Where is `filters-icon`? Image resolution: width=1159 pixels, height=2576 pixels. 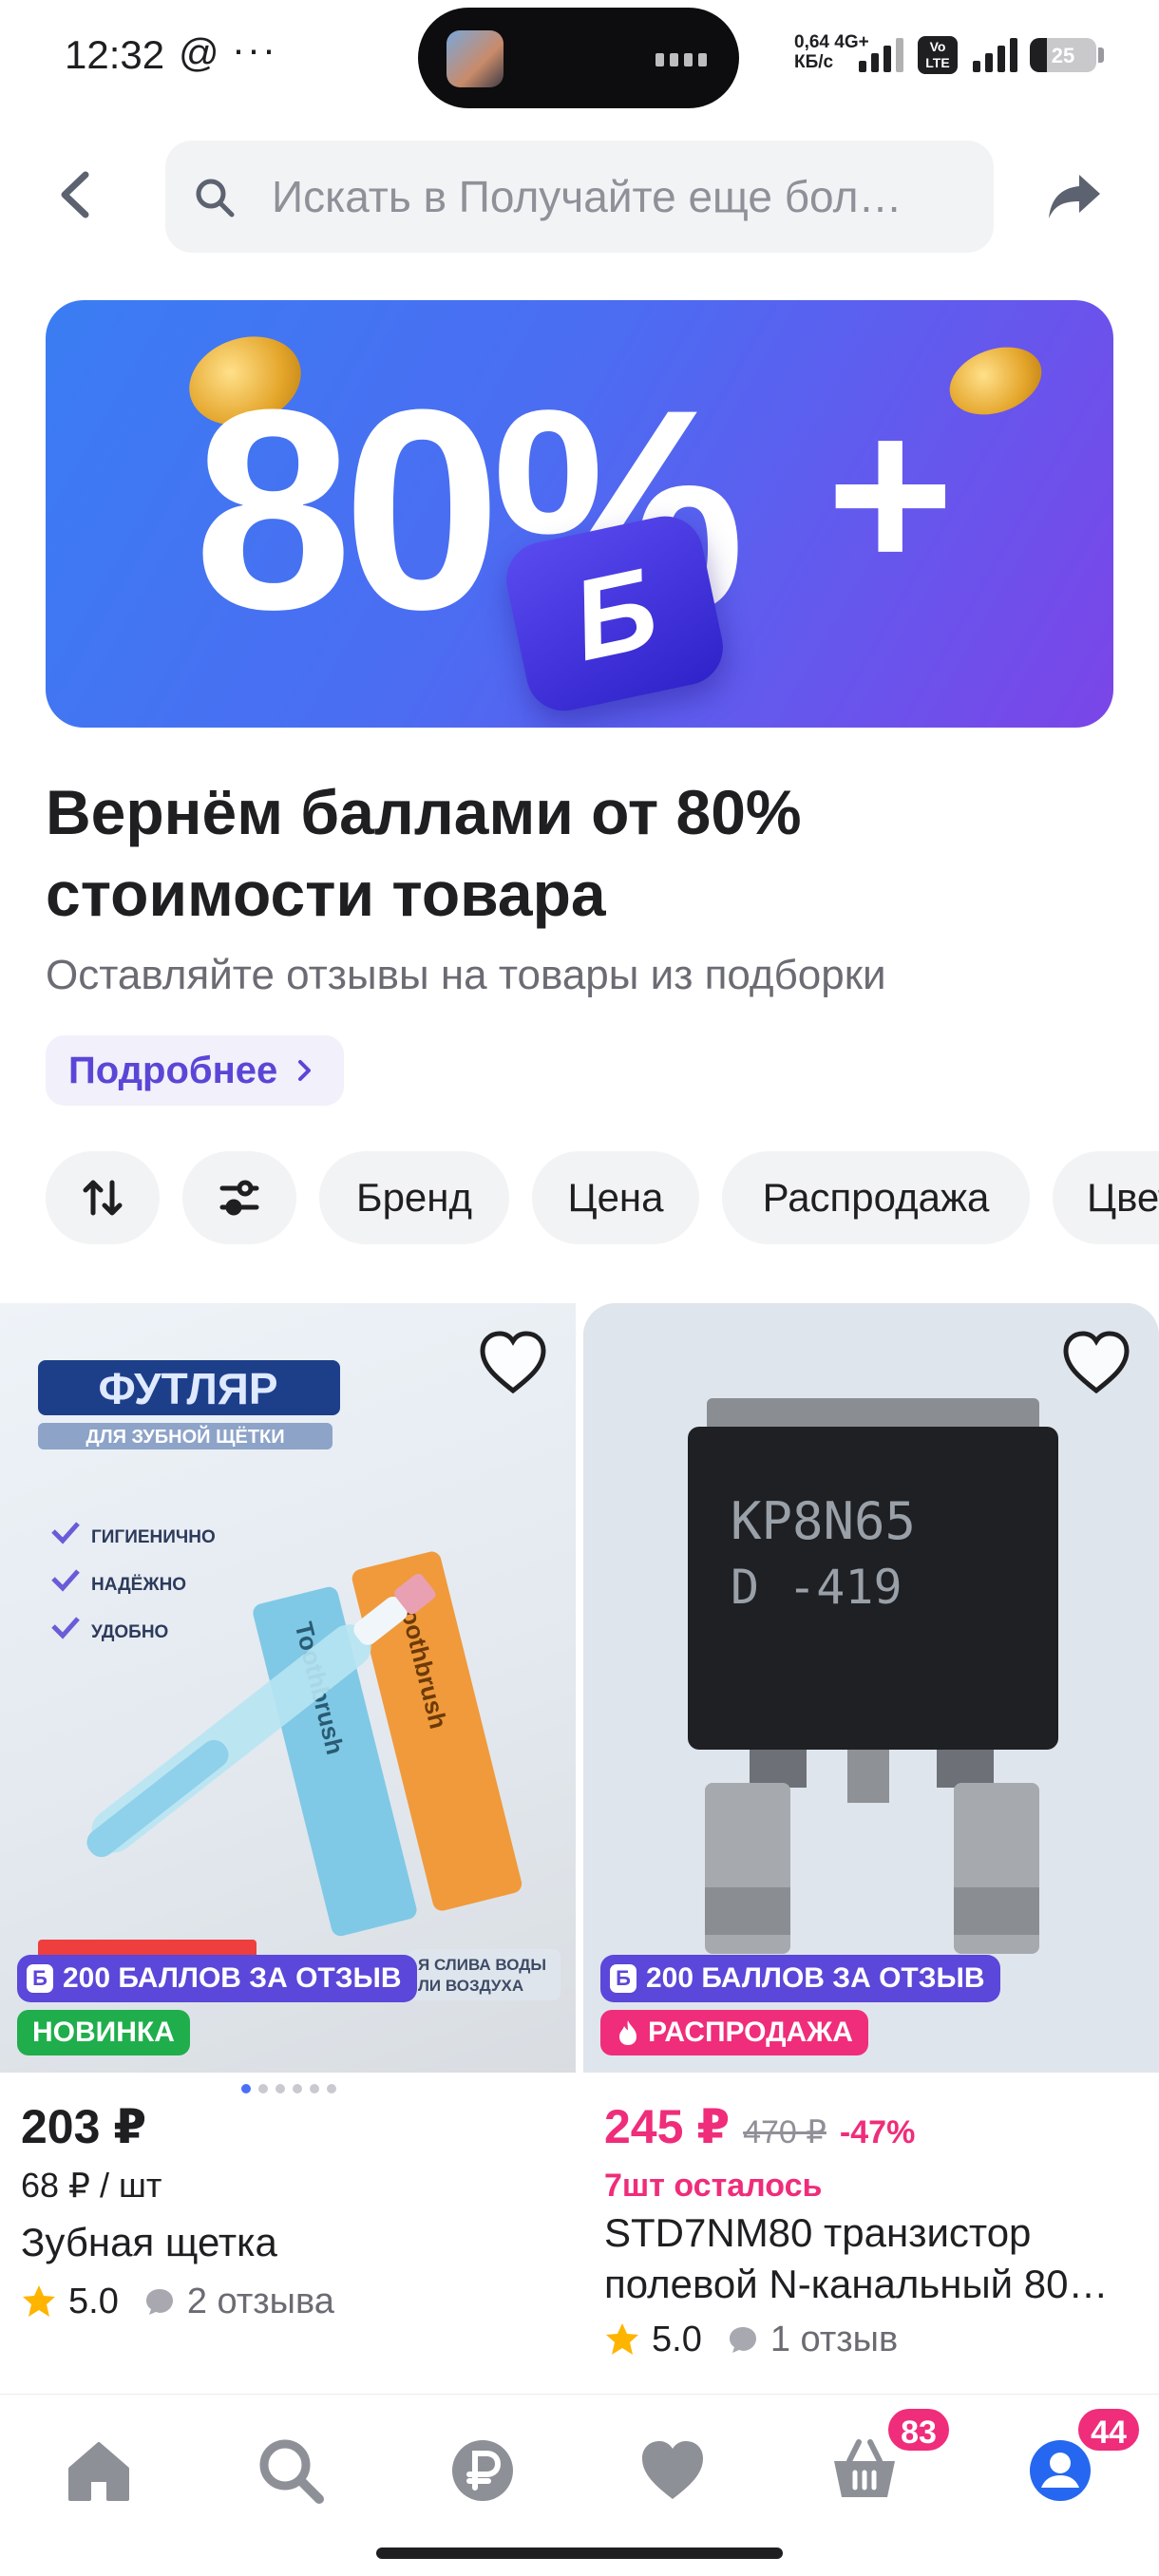 filters-icon is located at coordinates (239, 1198).